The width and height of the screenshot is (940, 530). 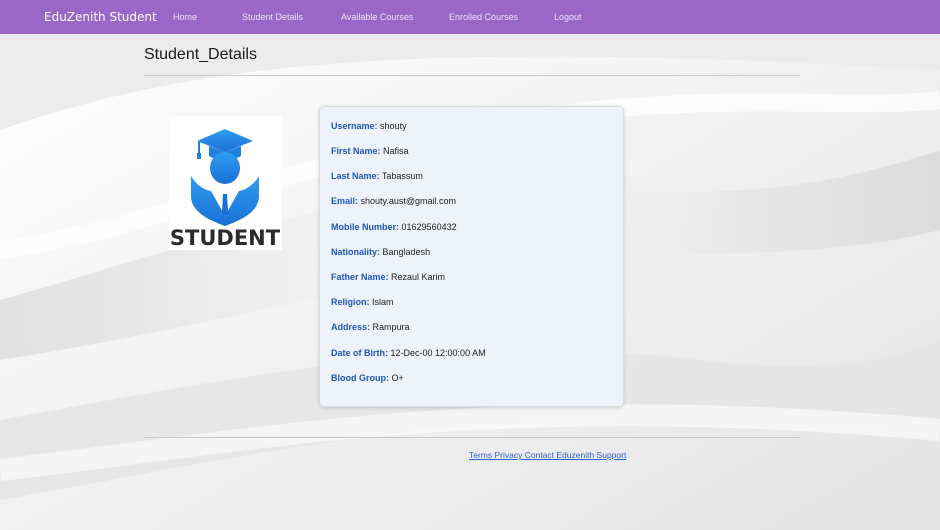 I want to click on detail-label: Username:, so click(x=354, y=126).